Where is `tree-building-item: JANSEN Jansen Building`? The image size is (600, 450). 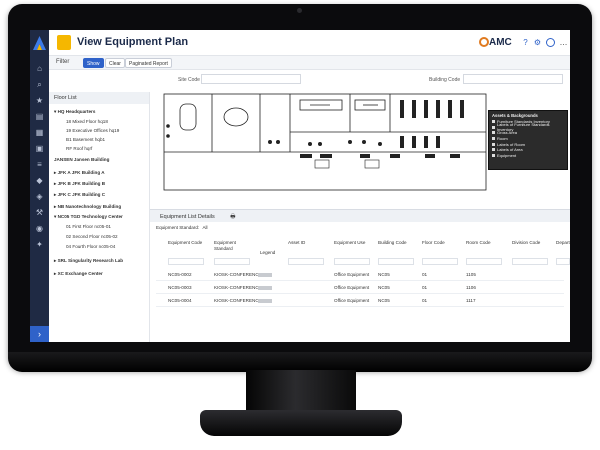
tree-building-item: JANSEN Jansen Building is located at coordinates (81, 159).